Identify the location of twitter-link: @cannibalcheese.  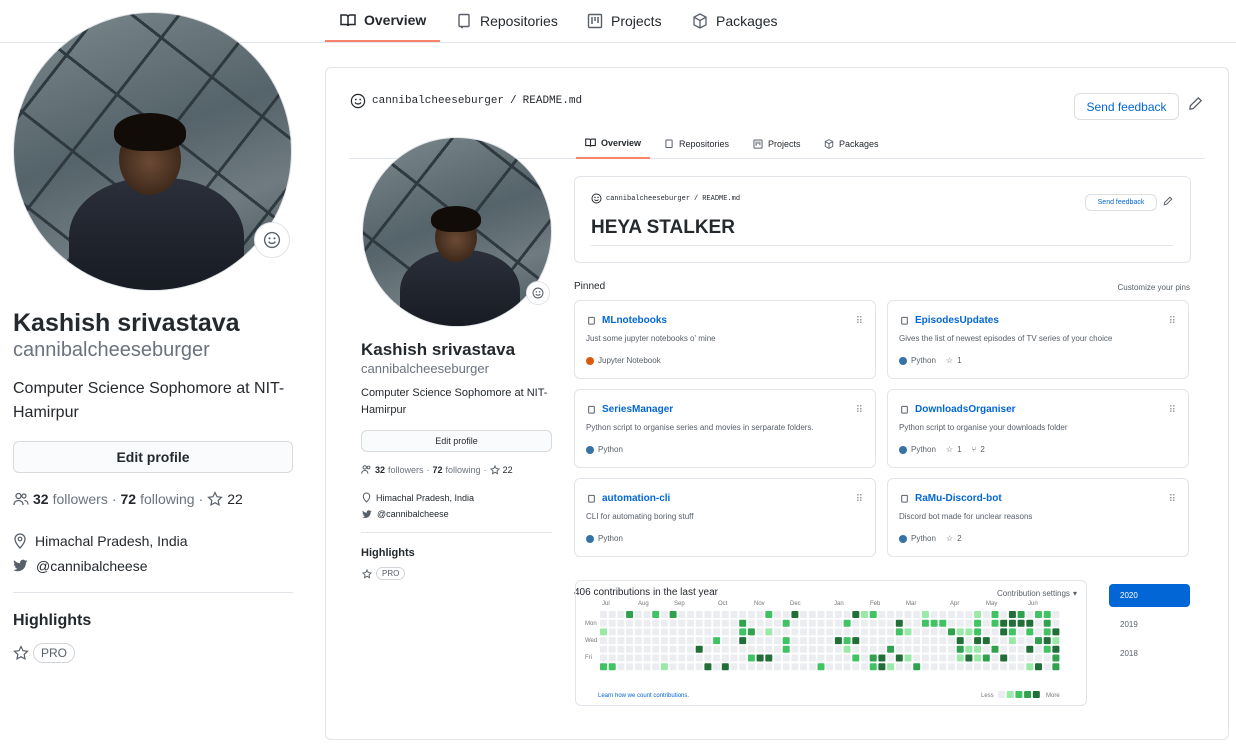
(405, 514).